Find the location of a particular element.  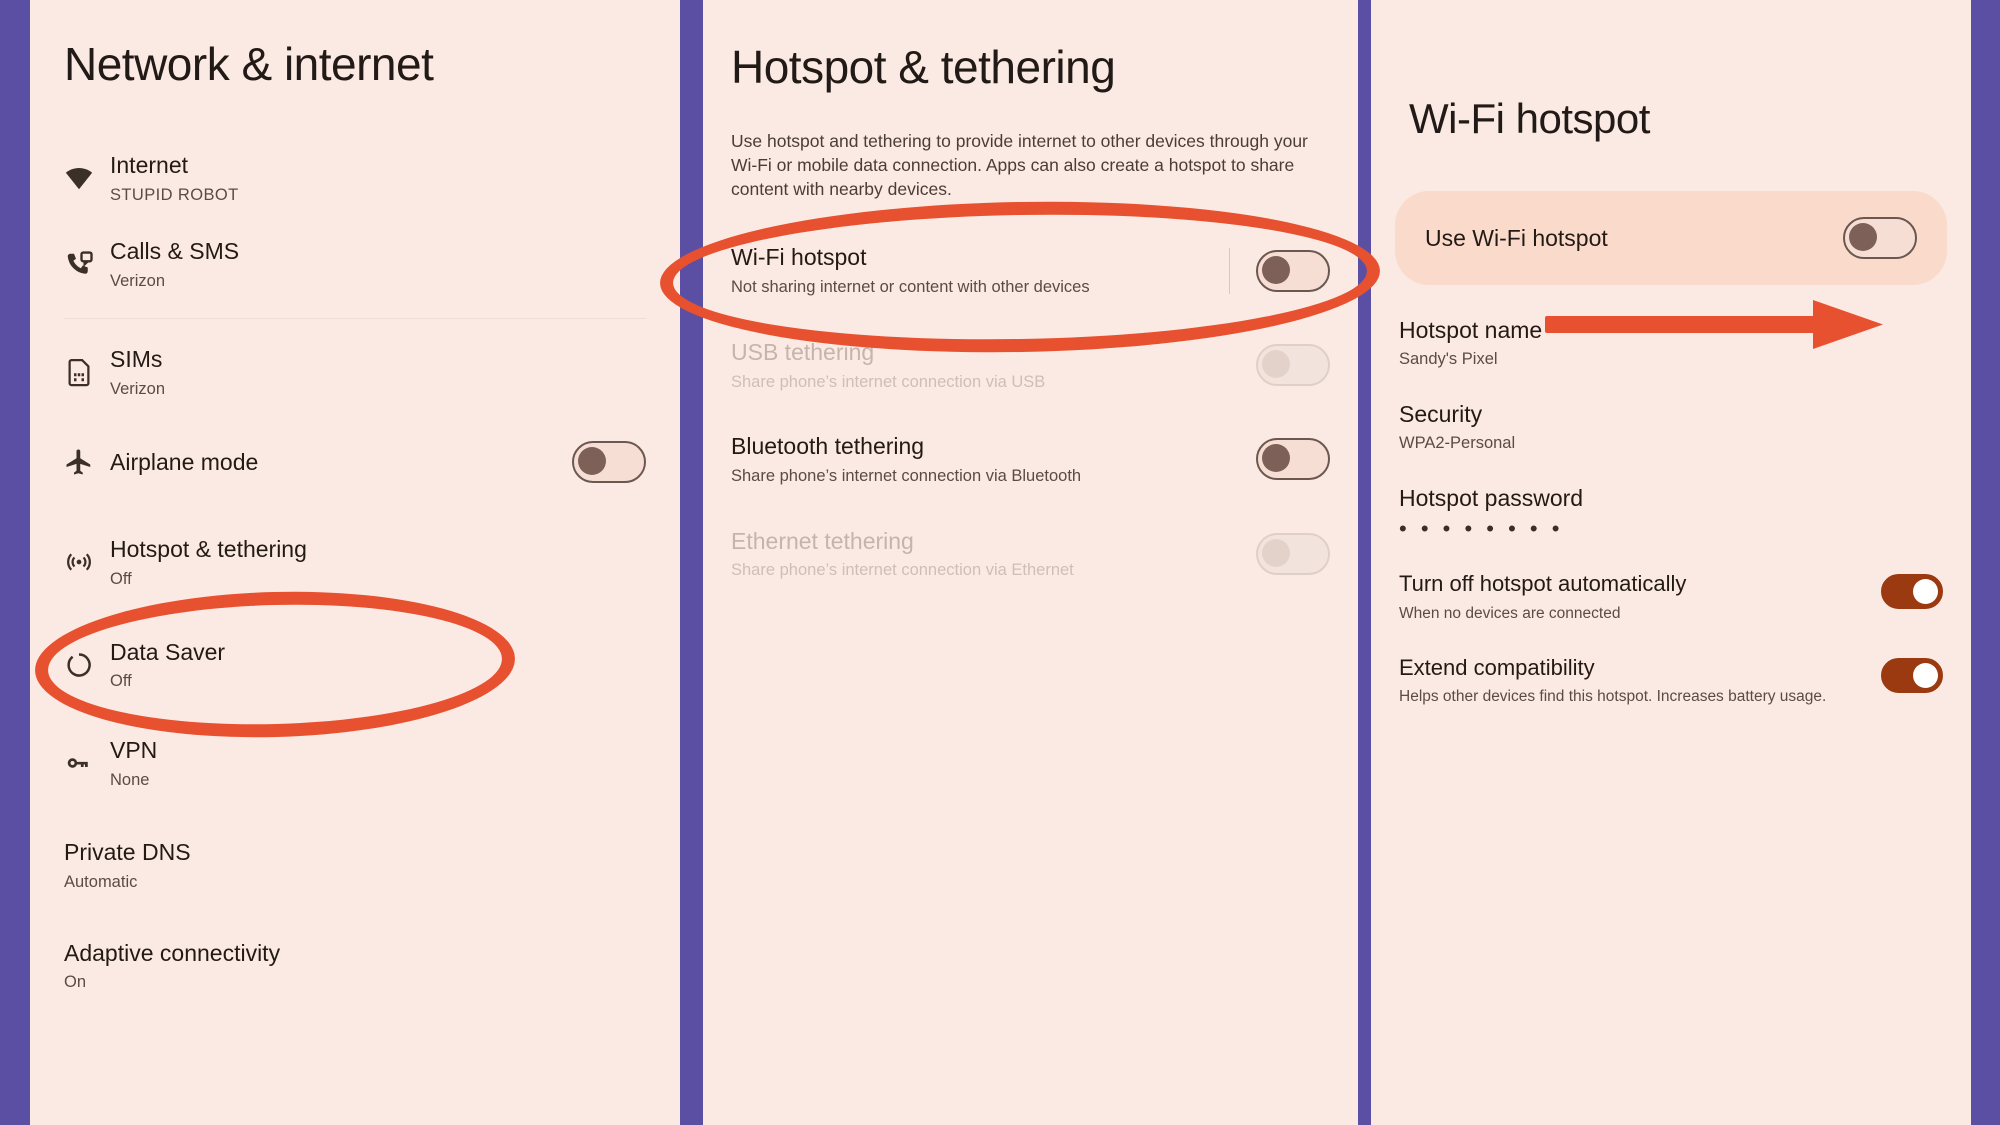

row-separator is located at coordinates (1229, 270).